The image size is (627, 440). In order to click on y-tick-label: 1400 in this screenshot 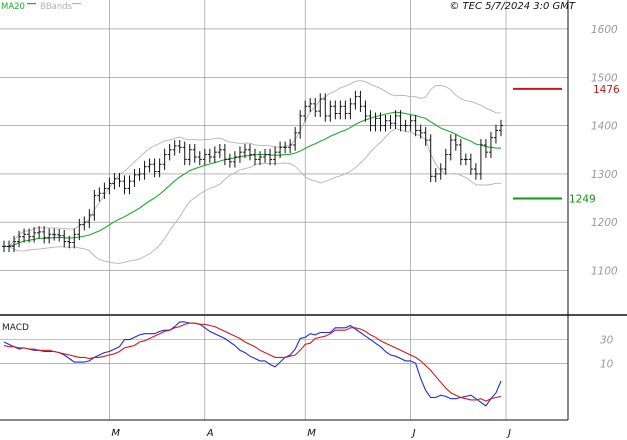, I will do `click(604, 127)`.